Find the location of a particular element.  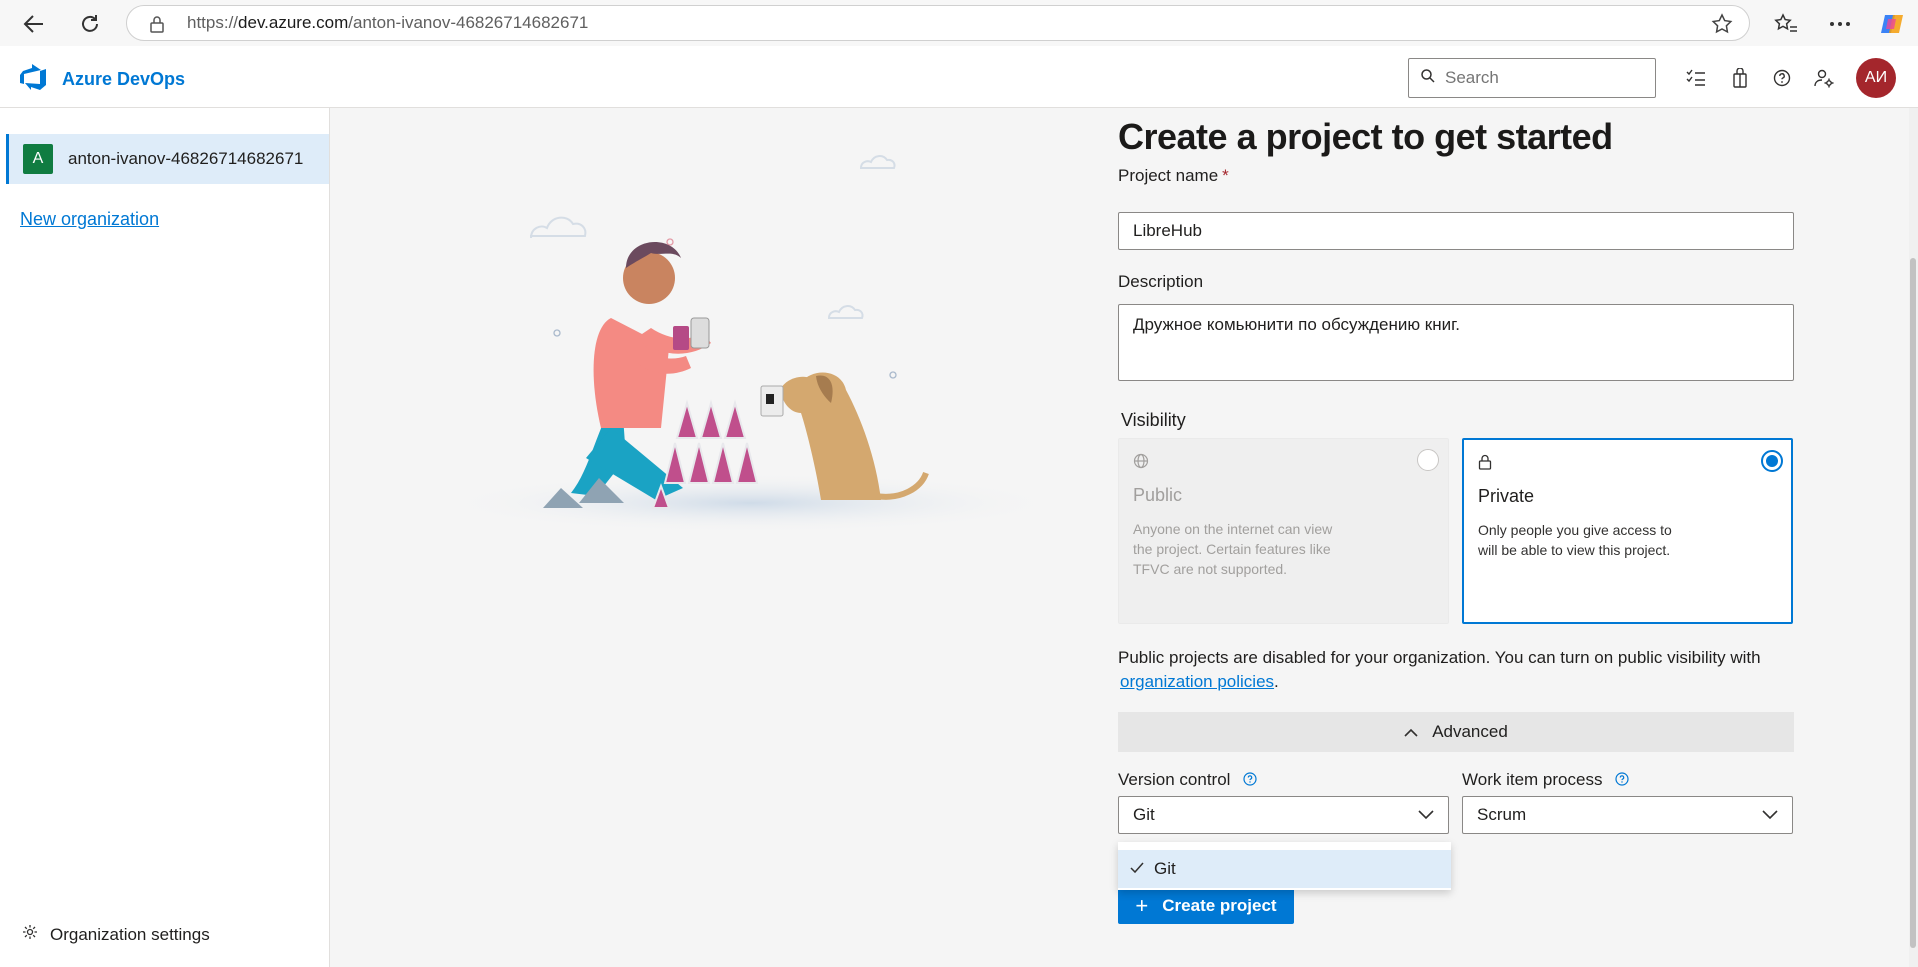

search-box is located at coordinates (1532, 78).